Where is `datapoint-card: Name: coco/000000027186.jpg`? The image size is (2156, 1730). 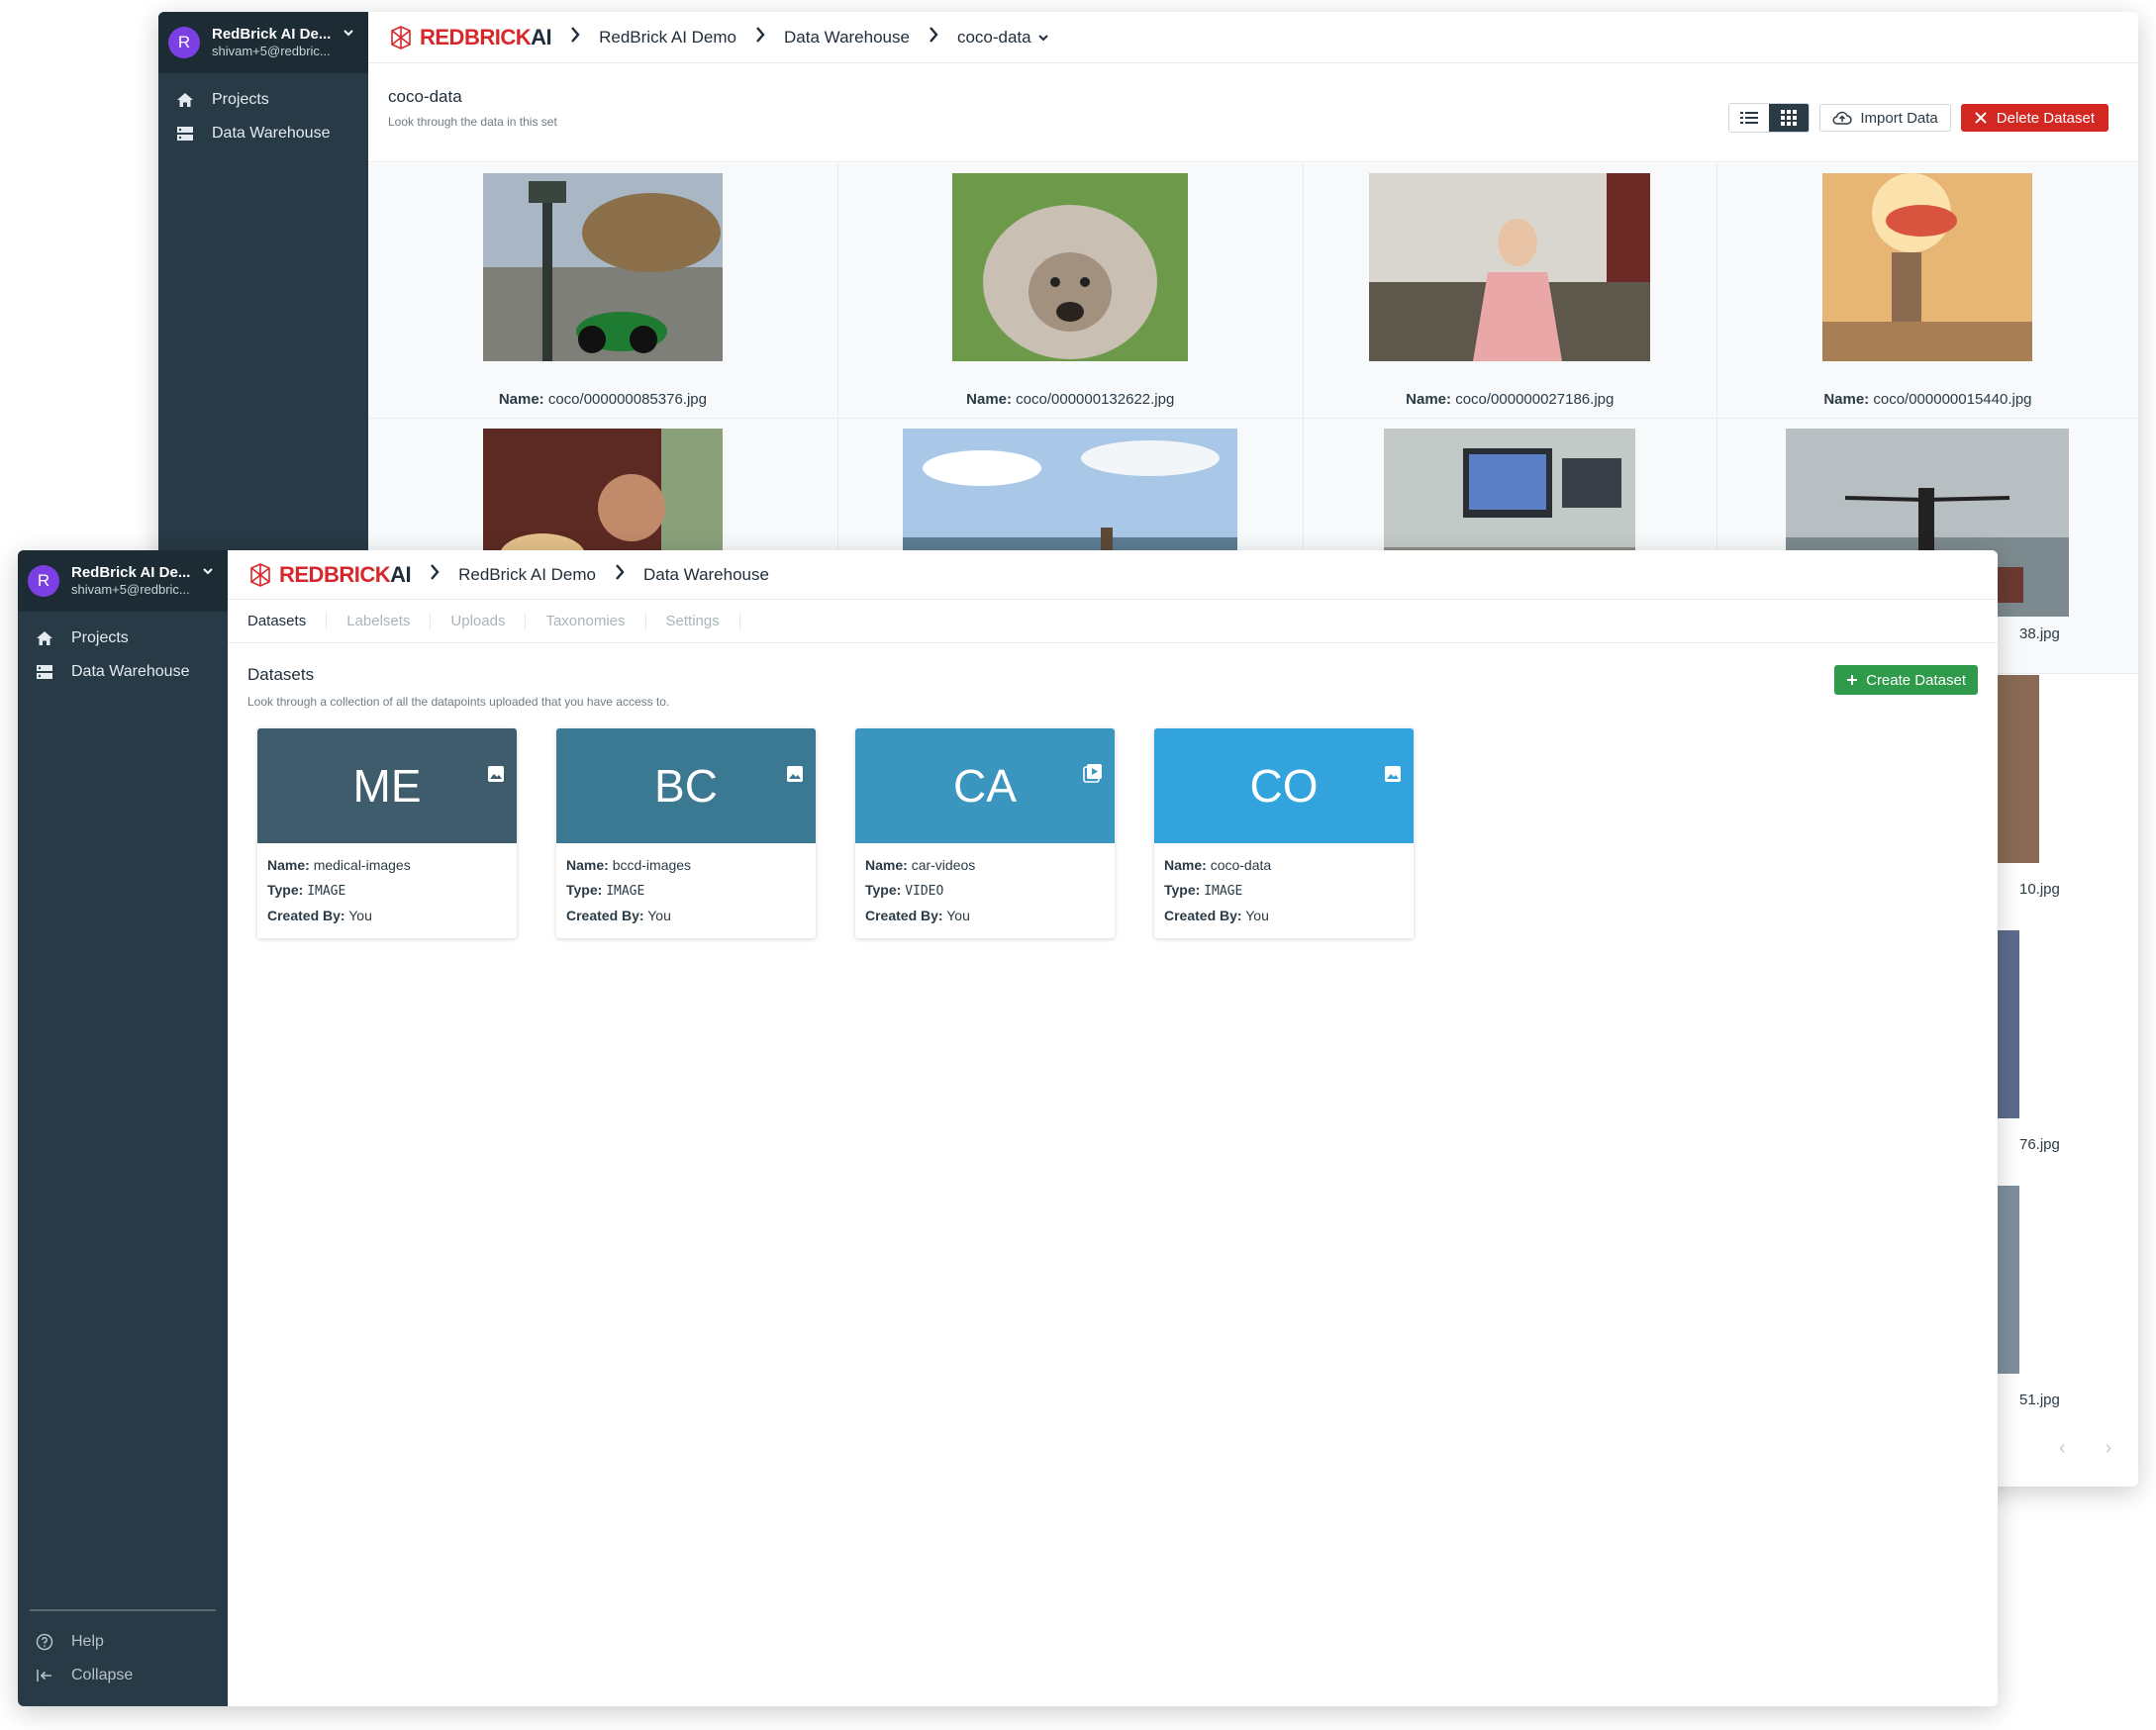
datapoint-card: Name: coco/000000027186.jpg is located at coordinates (1510, 290).